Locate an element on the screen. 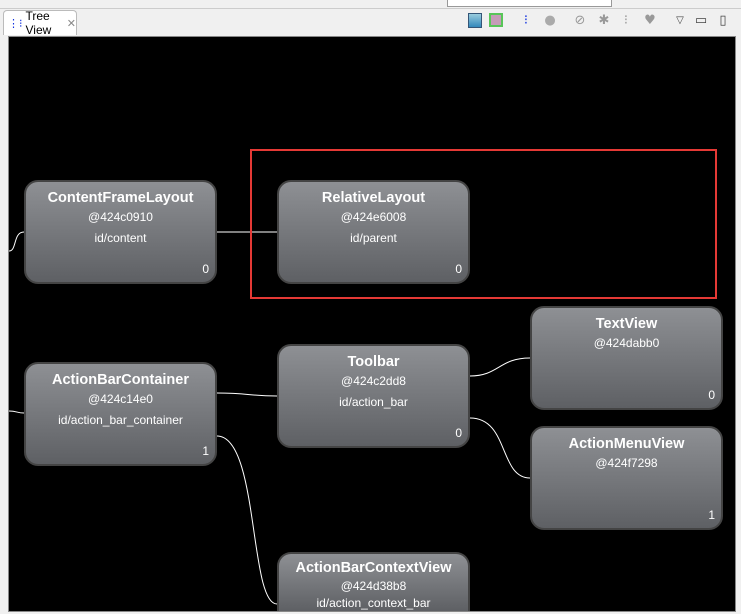 The width and height of the screenshot is (741, 614). invalidate-icon: ⊘ is located at coordinates (580, 20).